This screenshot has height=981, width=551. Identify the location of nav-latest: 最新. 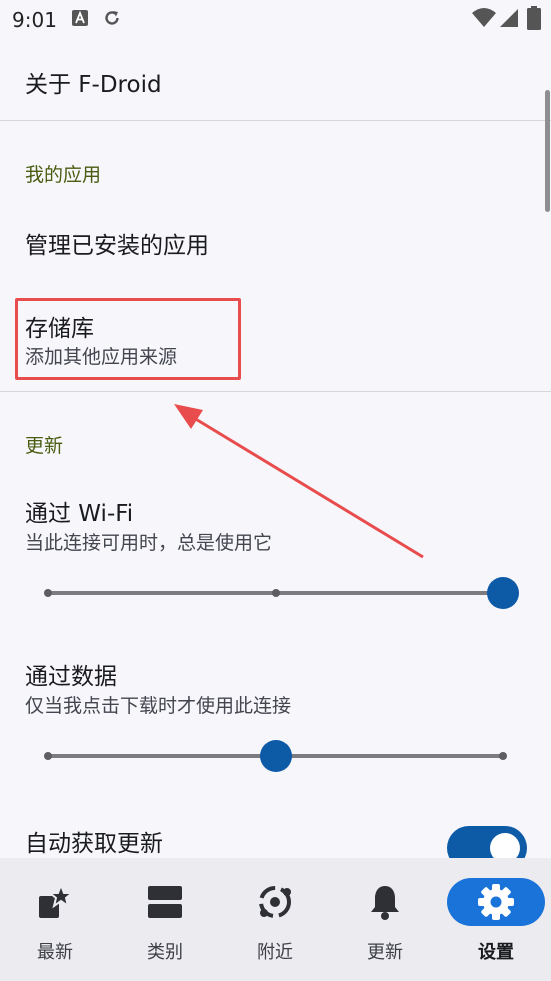
(55, 919).